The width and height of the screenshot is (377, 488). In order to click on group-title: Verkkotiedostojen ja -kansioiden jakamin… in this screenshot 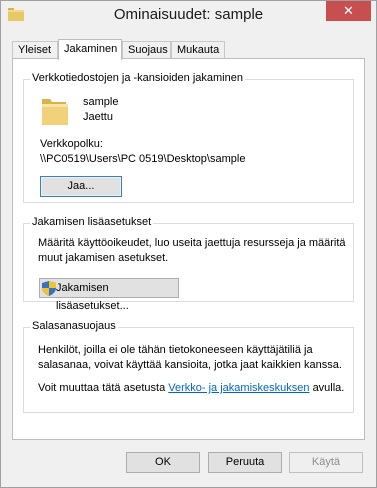, I will do `click(137, 78)`.